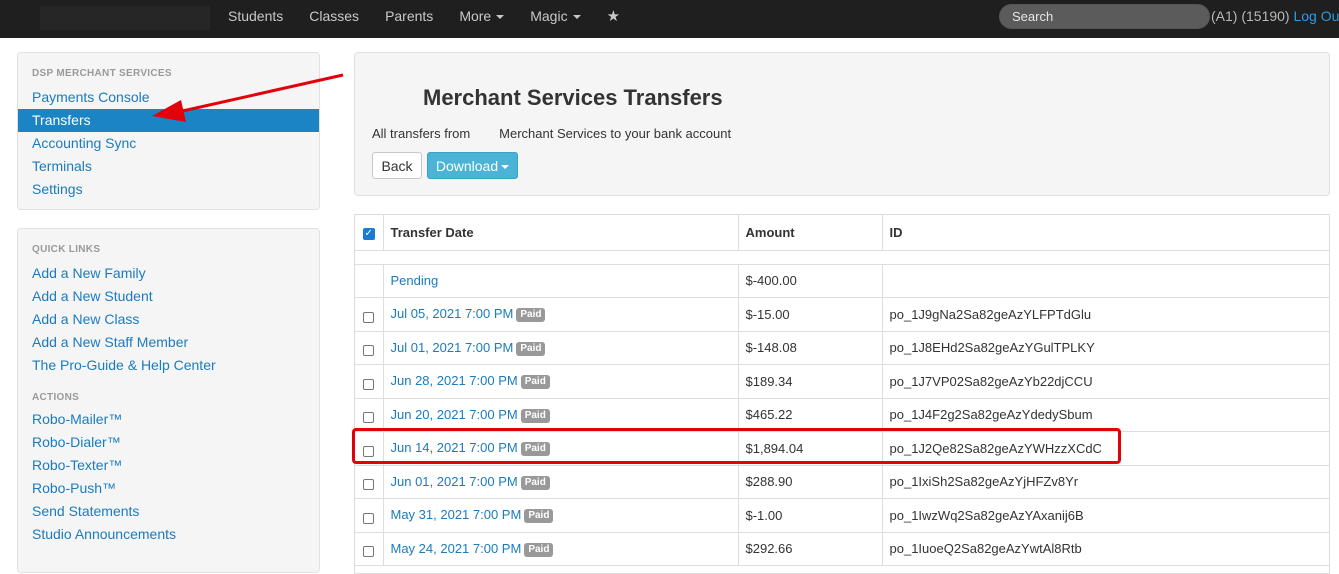 The height and width of the screenshot is (574, 1339). What do you see at coordinates (810, 281) in the screenshot?
I see `amount-cell: $-400.00` at bounding box center [810, 281].